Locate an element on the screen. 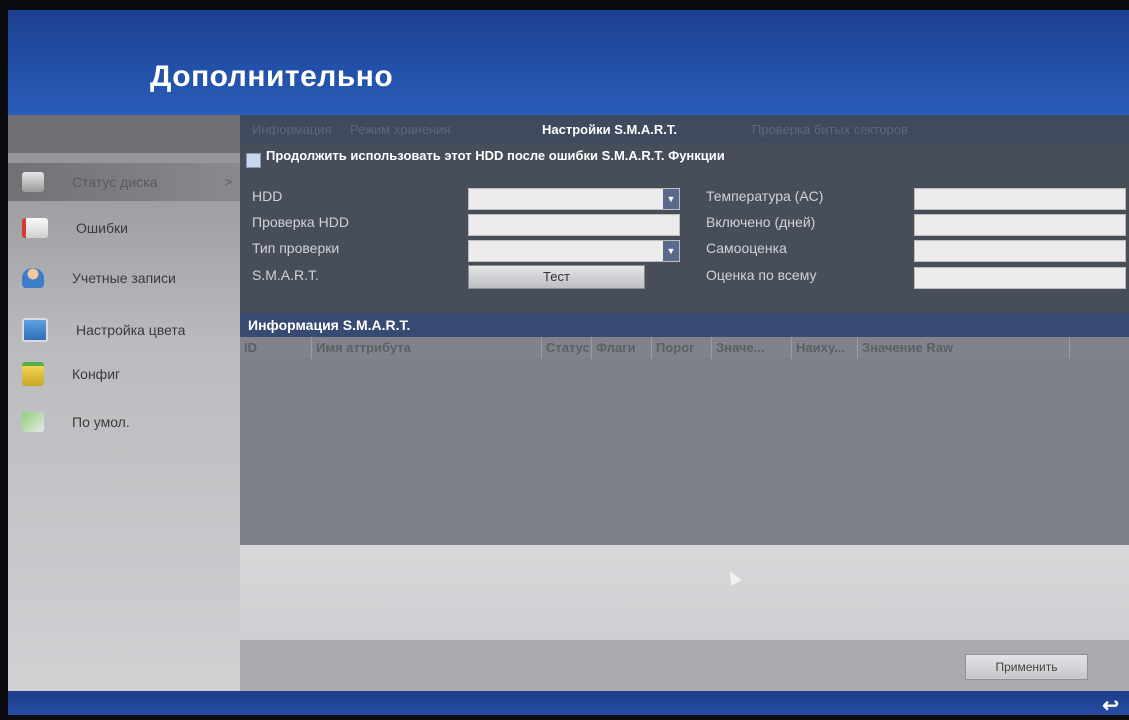 Image resolution: width=1129 pixels, height=720 pixels. sidebar-item-label: Статус диска is located at coordinates (115, 182).